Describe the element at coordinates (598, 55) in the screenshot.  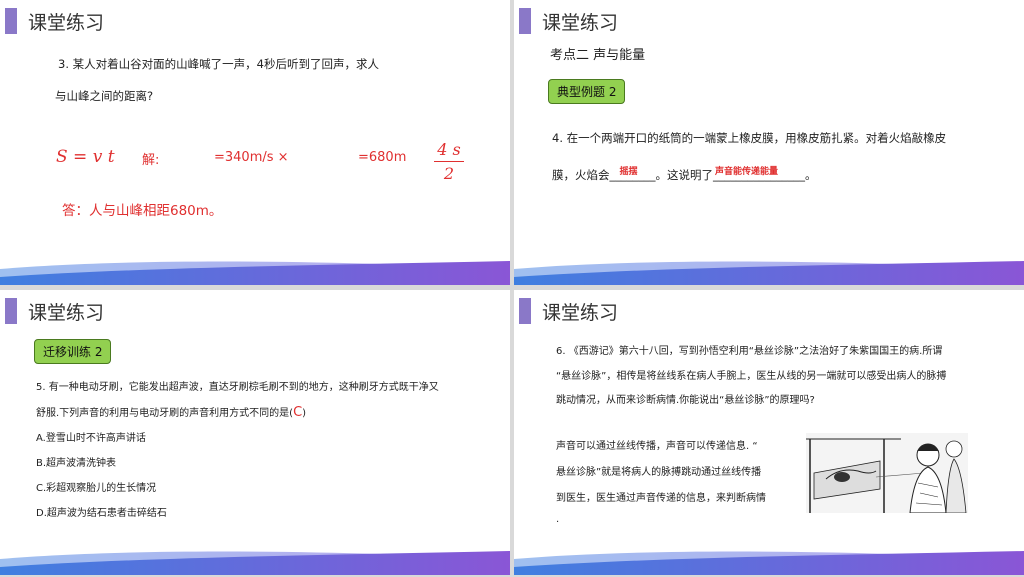
I see `kaodian-heading: 考点二 声与能量` at that location.